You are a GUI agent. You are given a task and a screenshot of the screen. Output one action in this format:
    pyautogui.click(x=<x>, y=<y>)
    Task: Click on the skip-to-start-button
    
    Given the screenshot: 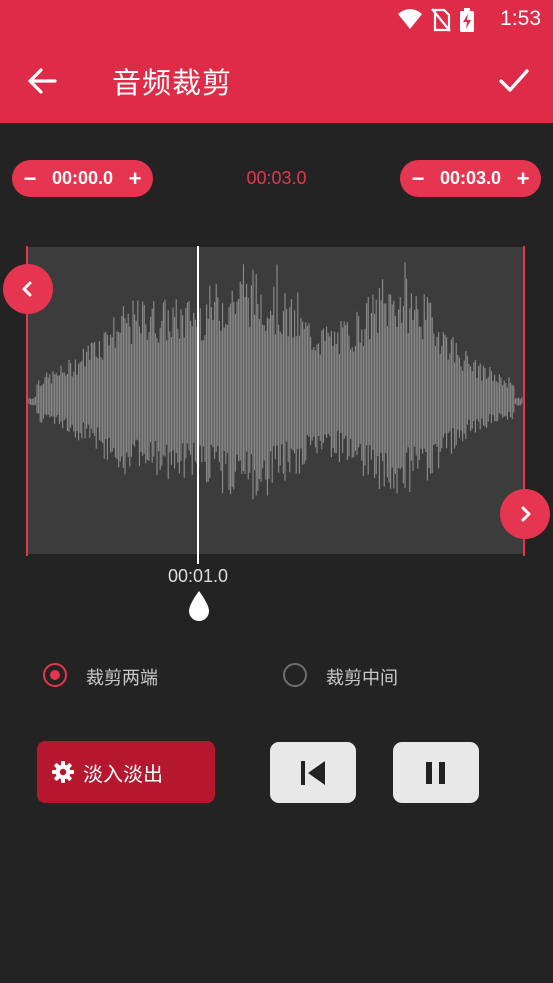 What is the action you would take?
    pyautogui.click(x=313, y=772)
    